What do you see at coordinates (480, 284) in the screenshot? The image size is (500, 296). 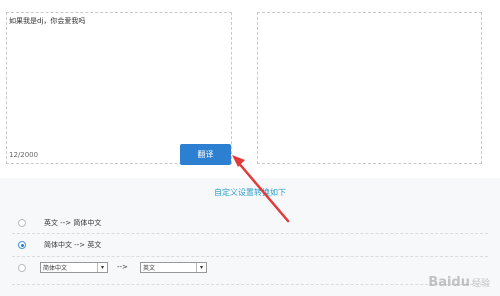 I see `watermark-sub: 经验` at bounding box center [480, 284].